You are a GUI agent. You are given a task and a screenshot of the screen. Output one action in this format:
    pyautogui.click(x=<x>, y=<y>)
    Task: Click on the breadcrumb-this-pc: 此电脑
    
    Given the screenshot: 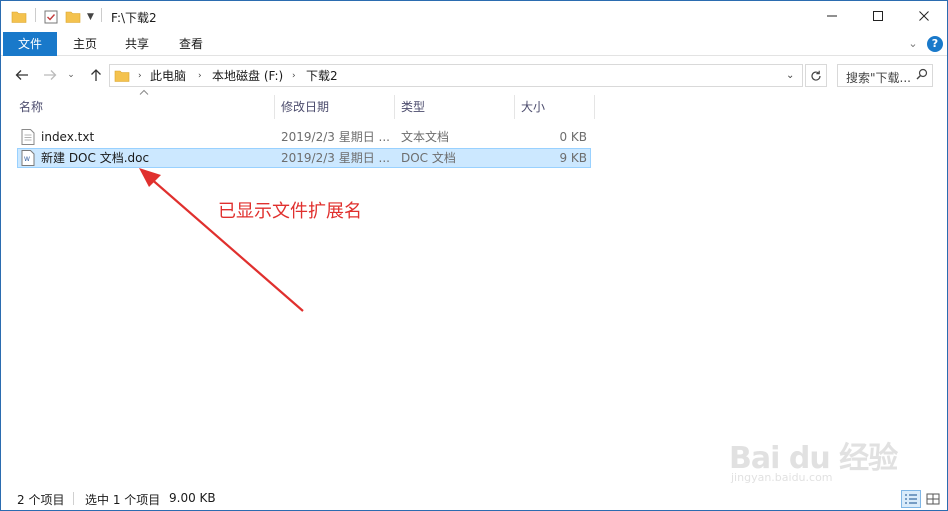 What is the action you would take?
    pyautogui.click(x=168, y=76)
    